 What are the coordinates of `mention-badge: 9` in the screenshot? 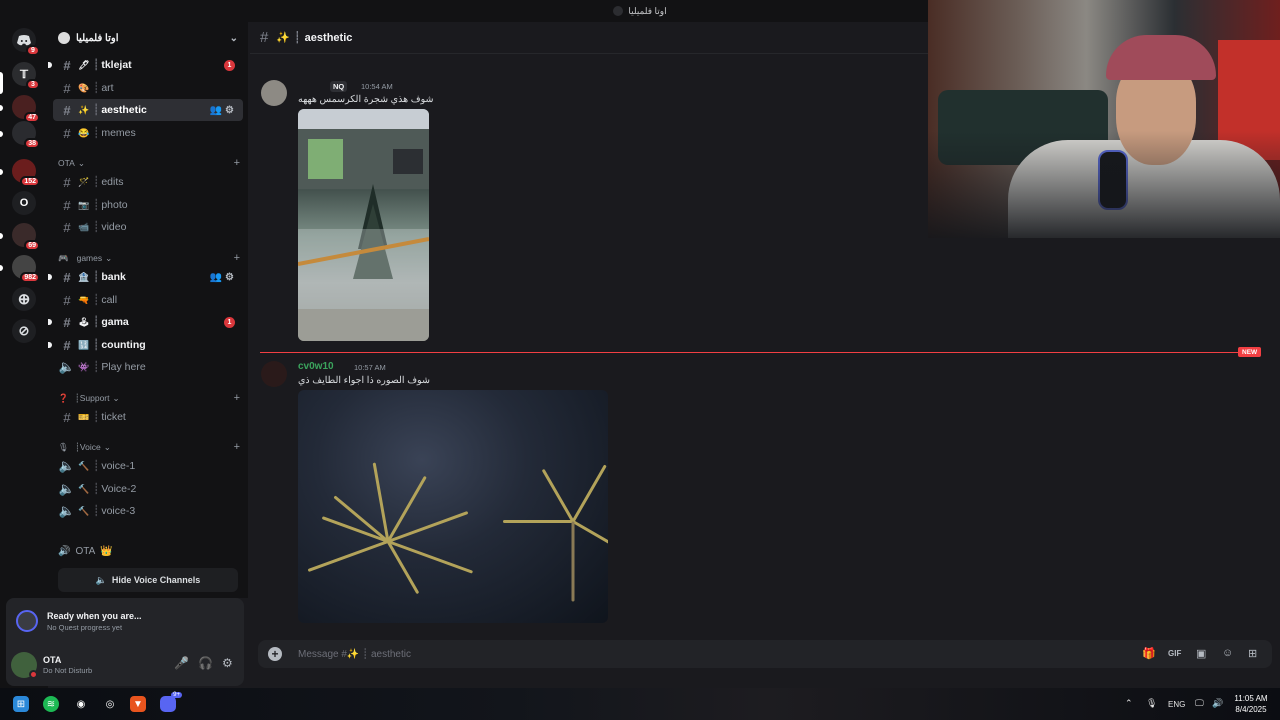 It's located at (33, 50).